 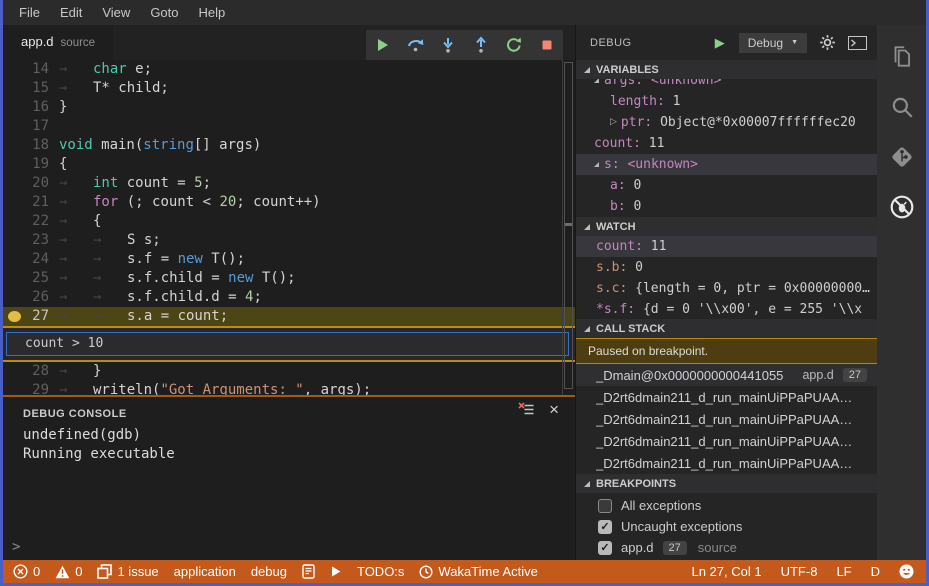 What do you see at coordinates (26, 221) in the screenshot?
I see `line-number: 22` at bounding box center [26, 221].